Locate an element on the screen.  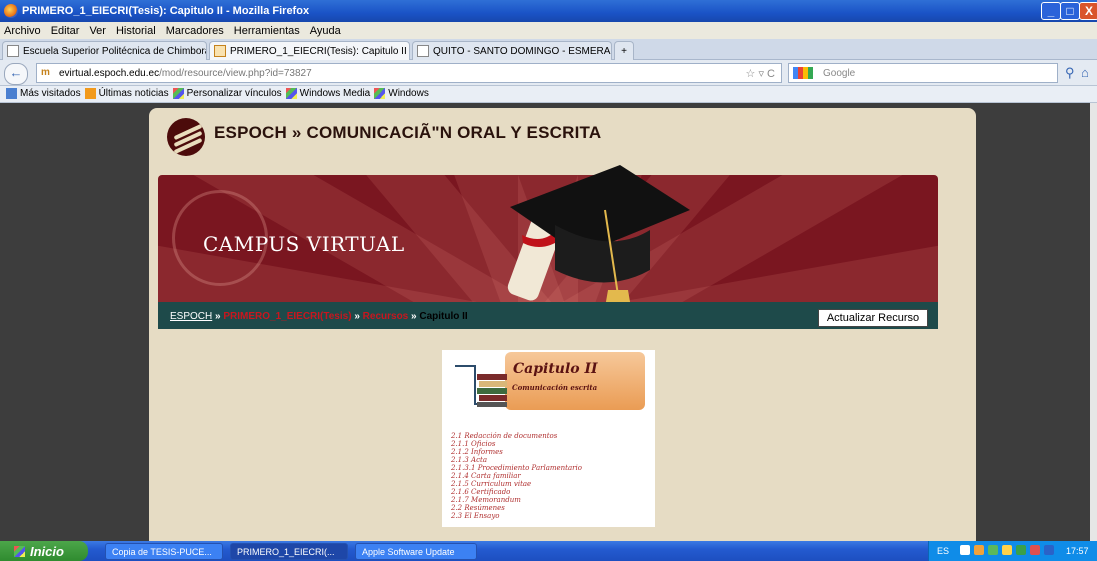
menu-ver: Ver is located at coordinates (97, 31).